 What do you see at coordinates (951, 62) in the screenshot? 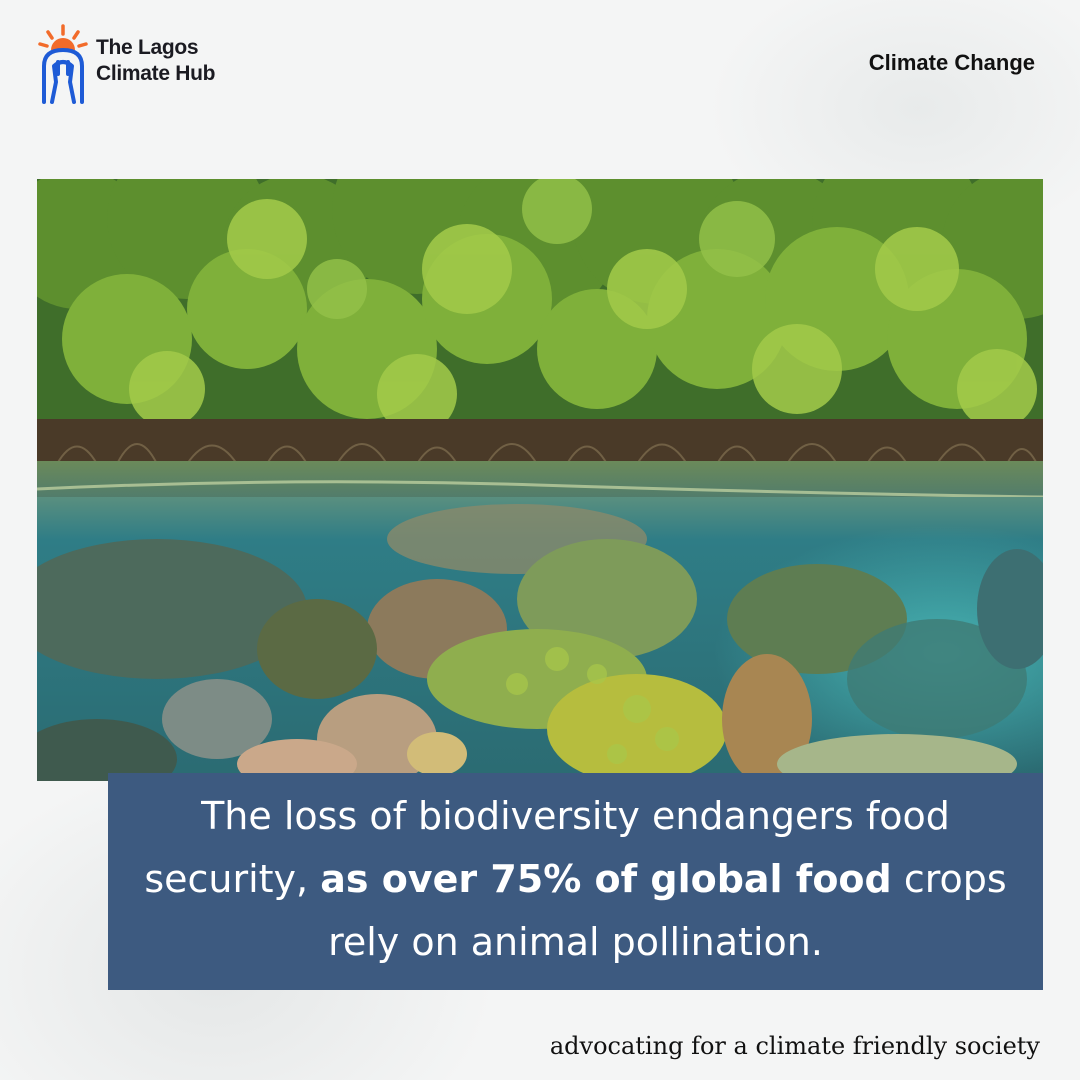
I see `topic-label: Climate Change` at bounding box center [951, 62].